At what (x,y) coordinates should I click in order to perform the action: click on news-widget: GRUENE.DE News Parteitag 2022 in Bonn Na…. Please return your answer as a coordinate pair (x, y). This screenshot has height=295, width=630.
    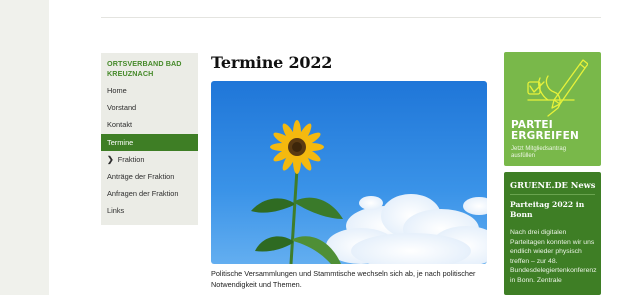
    Looking at the image, I should click on (552, 233).